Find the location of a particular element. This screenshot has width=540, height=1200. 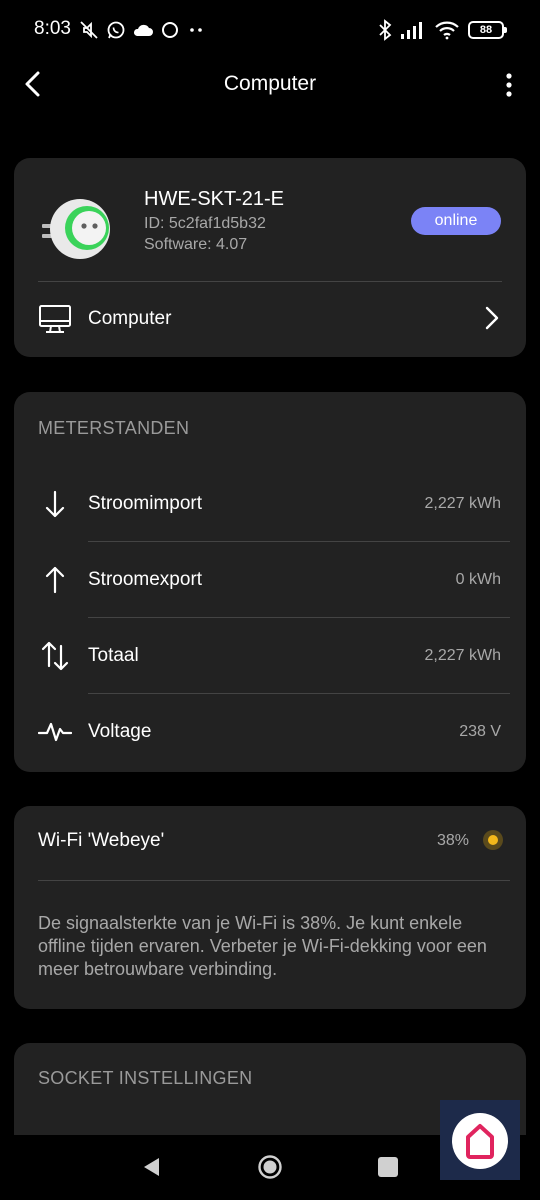

more-vertical-icon is located at coordinates (509, 85).